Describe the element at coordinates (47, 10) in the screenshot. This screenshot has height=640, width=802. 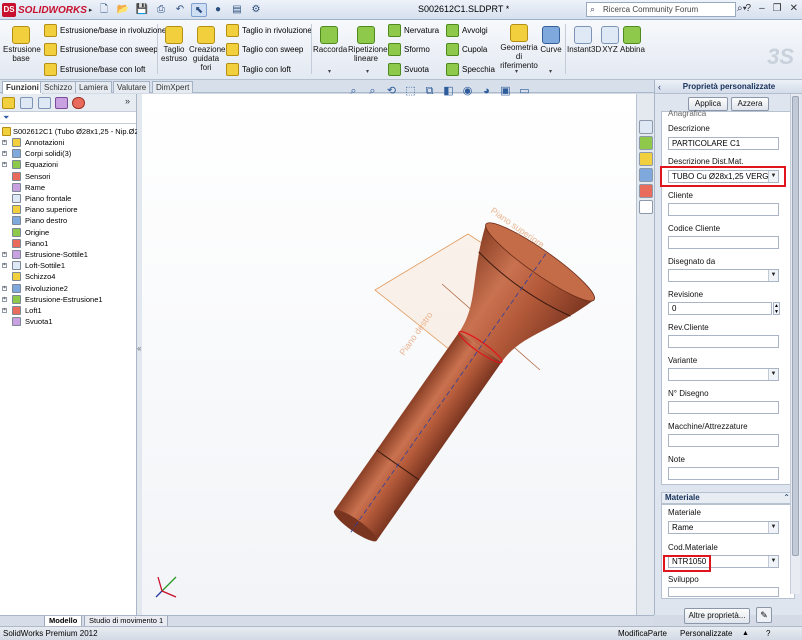
I see `solidworks-logo: DS SOLIDWORKS ▸` at that location.